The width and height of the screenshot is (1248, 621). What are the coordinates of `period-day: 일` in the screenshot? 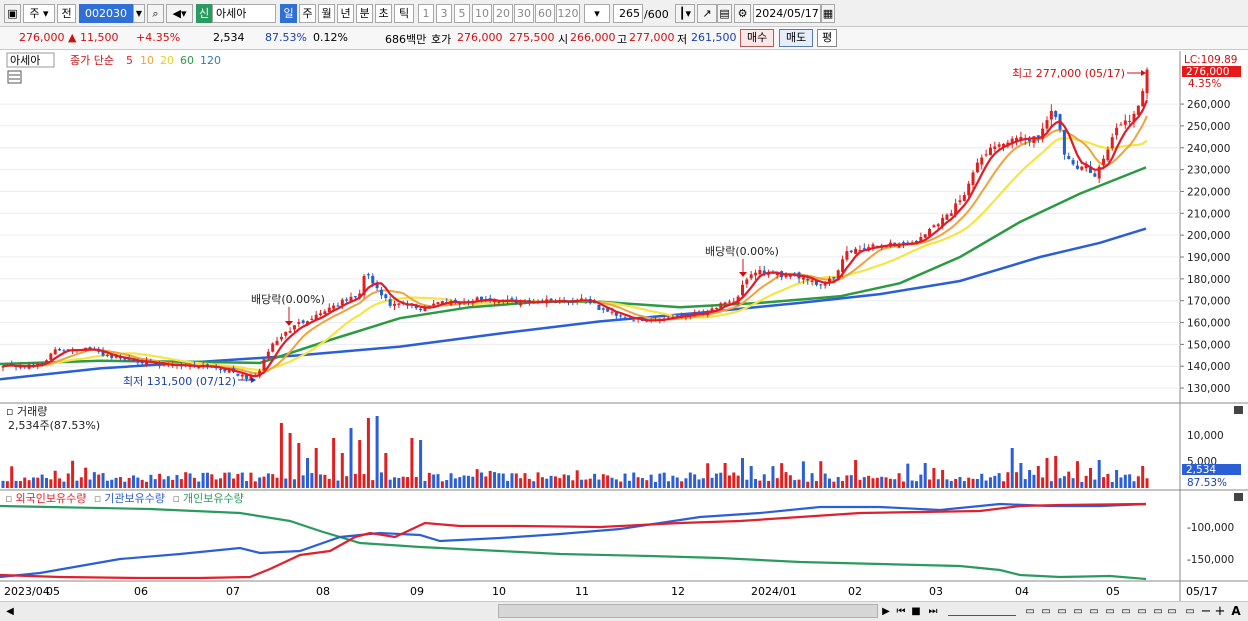 It's located at (288, 13).